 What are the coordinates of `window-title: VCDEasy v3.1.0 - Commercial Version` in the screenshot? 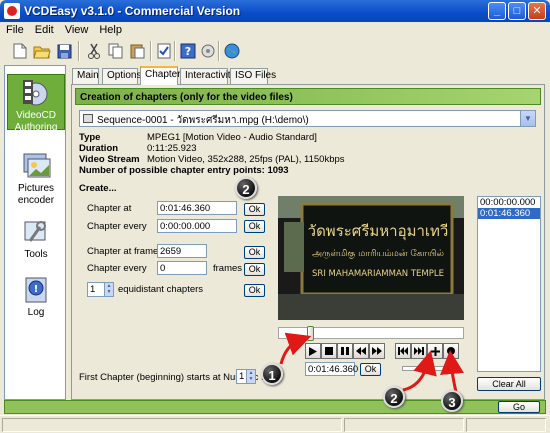 It's located at (132, 11).